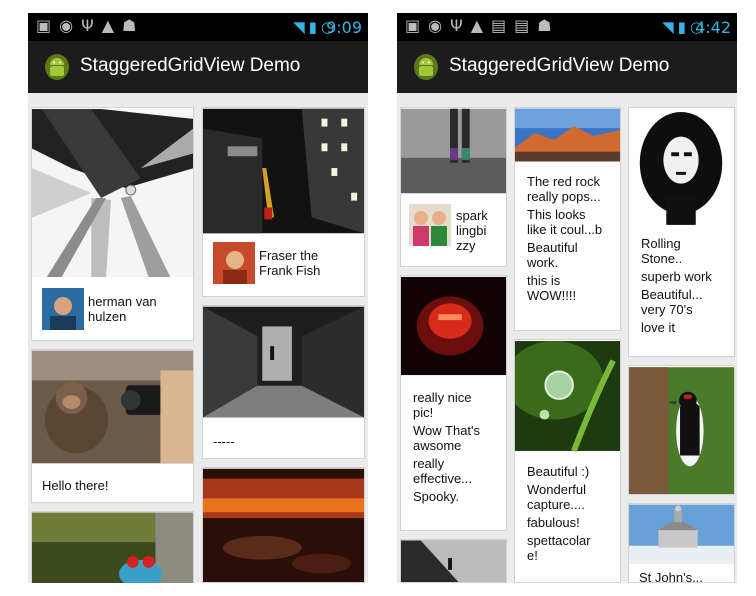  Describe the element at coordinates (472, 230) in the screenshot. I see `card-caption: spark lingbi zzy` at that location.